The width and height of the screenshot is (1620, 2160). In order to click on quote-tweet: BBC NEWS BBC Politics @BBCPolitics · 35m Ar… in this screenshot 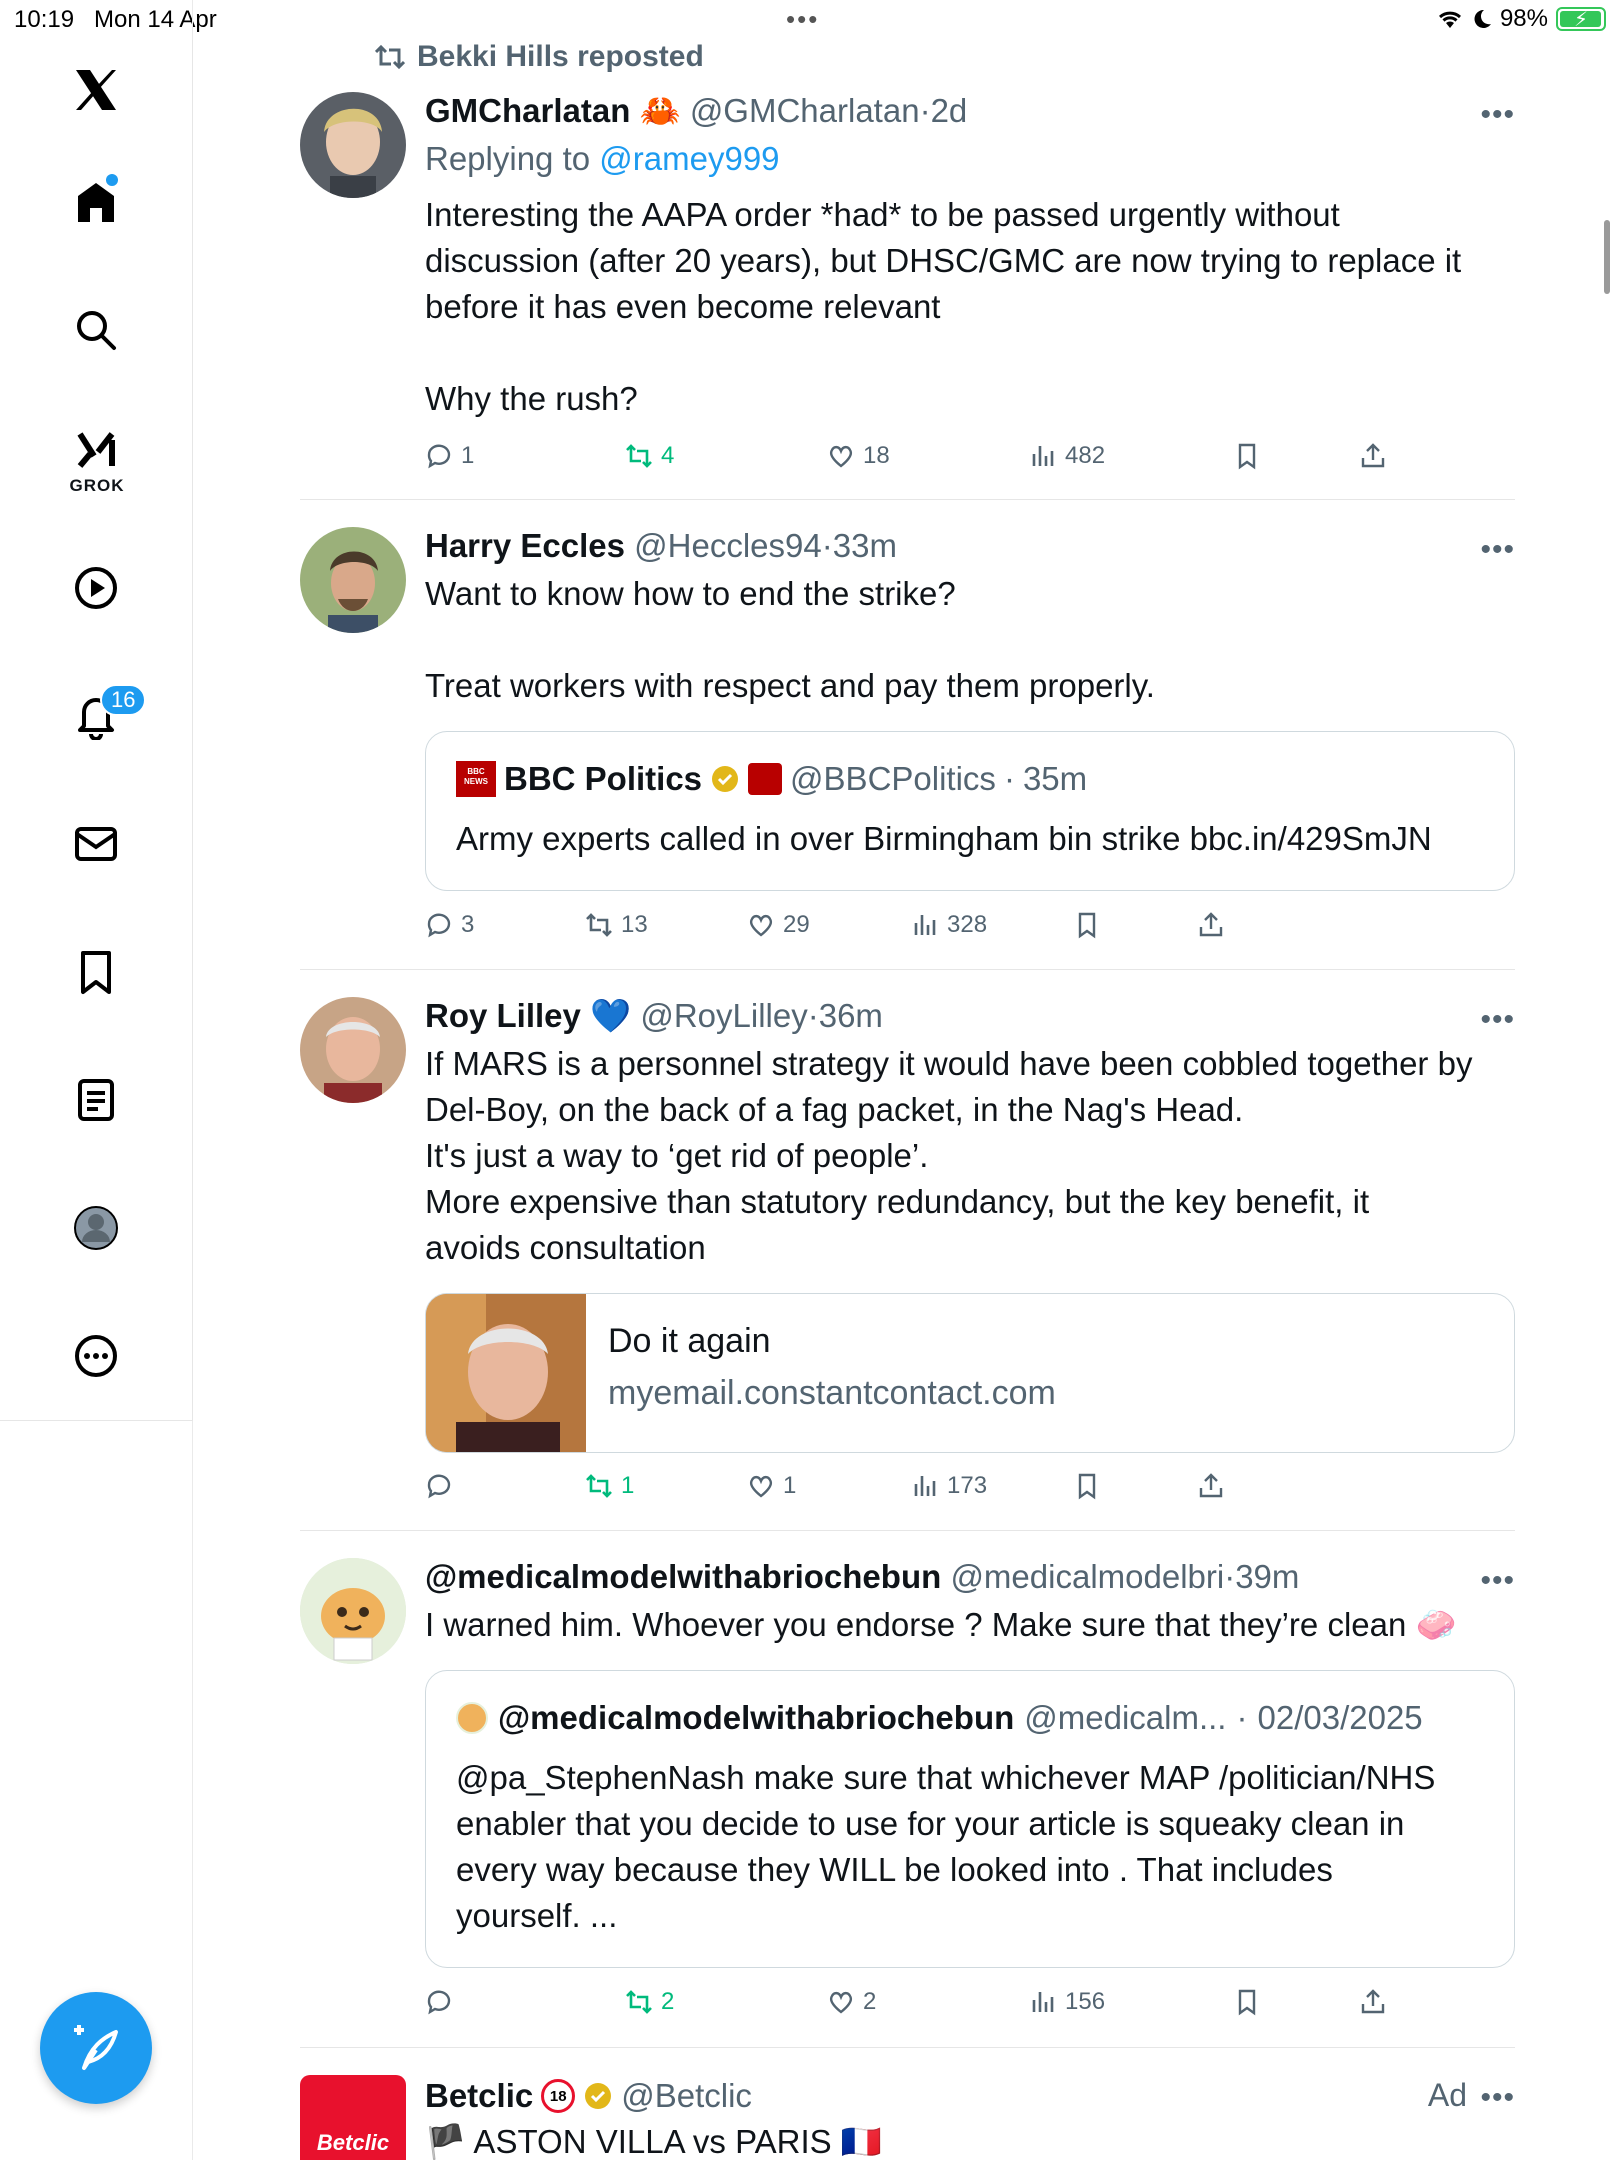, I will do `click(970, 811)`.